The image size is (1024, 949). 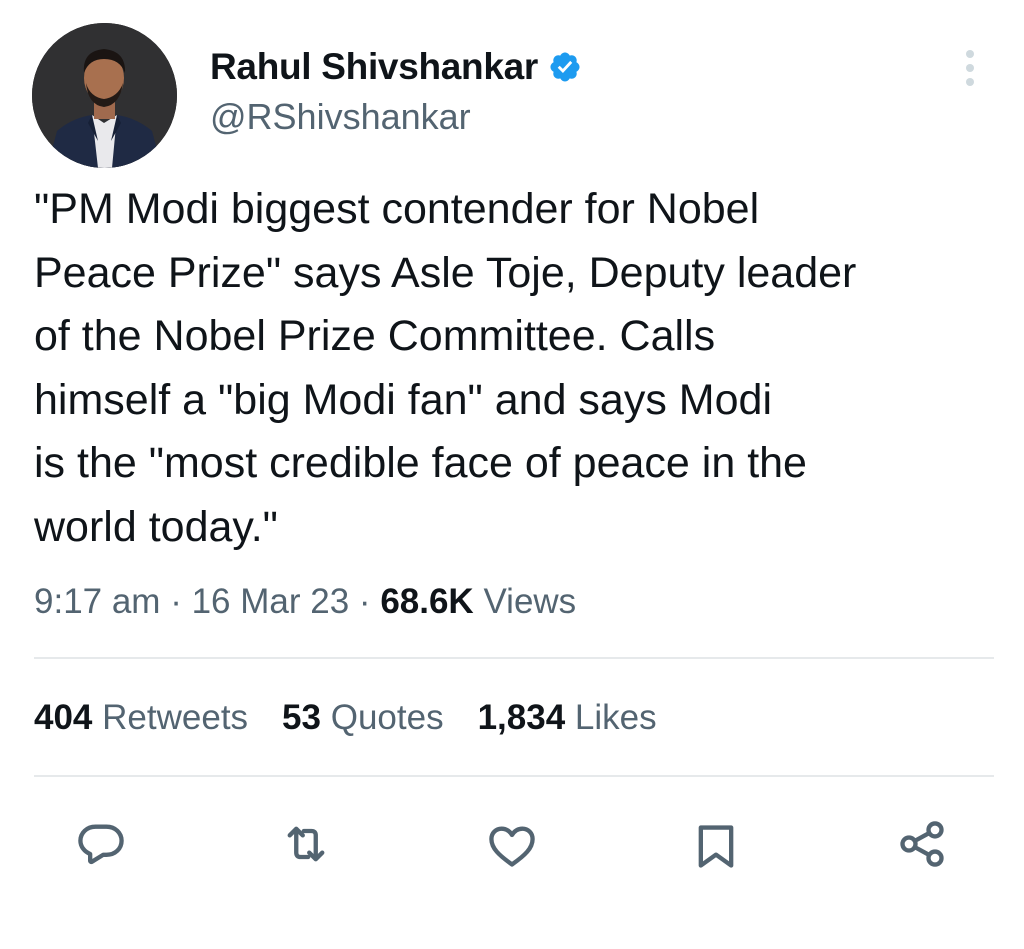 I want to click on retweets-stat: 404 Retweets, so click(x=141, y=718).